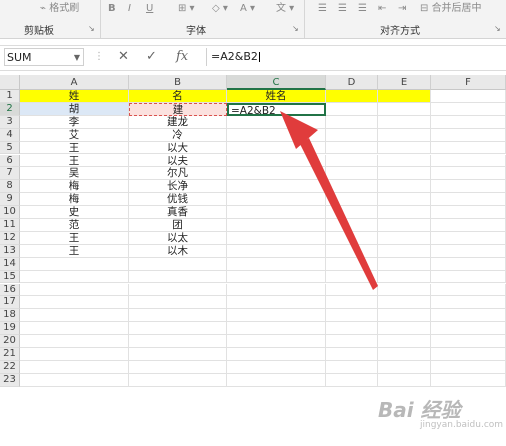 Image resolution: width=506 pixels, height=446 pixels. Describe the element at coordinates (178, 238) in the screenshot. I see `cell-b12: 以太` at that location.